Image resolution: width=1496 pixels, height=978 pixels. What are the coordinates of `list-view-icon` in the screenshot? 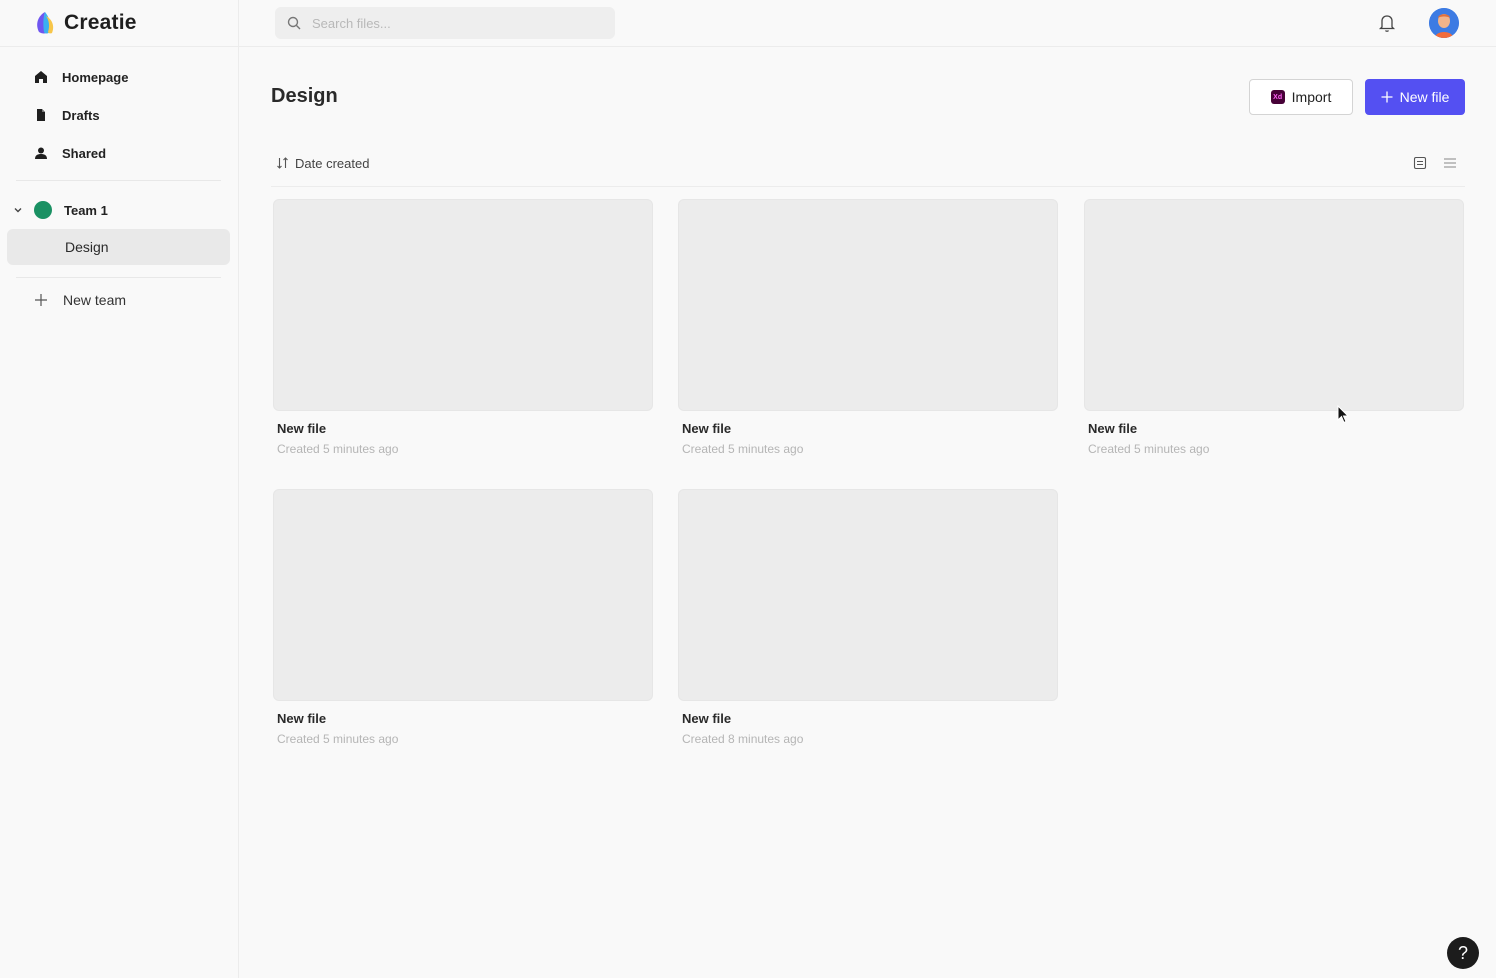 It's located at (1450, 163).